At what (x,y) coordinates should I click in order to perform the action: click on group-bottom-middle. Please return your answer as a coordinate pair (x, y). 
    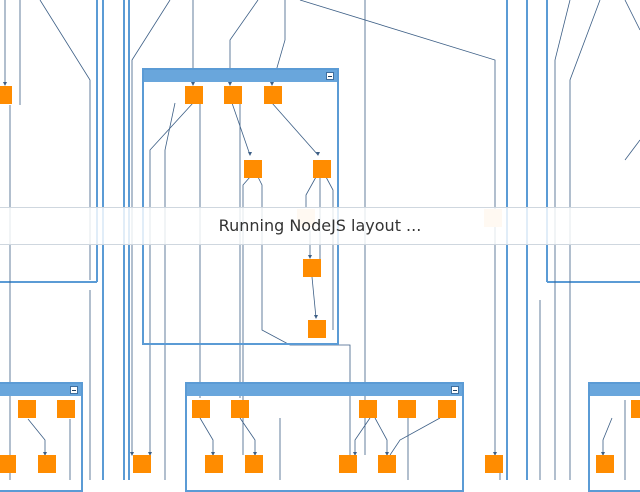
    Looking at the image, I should click on (324, 437).